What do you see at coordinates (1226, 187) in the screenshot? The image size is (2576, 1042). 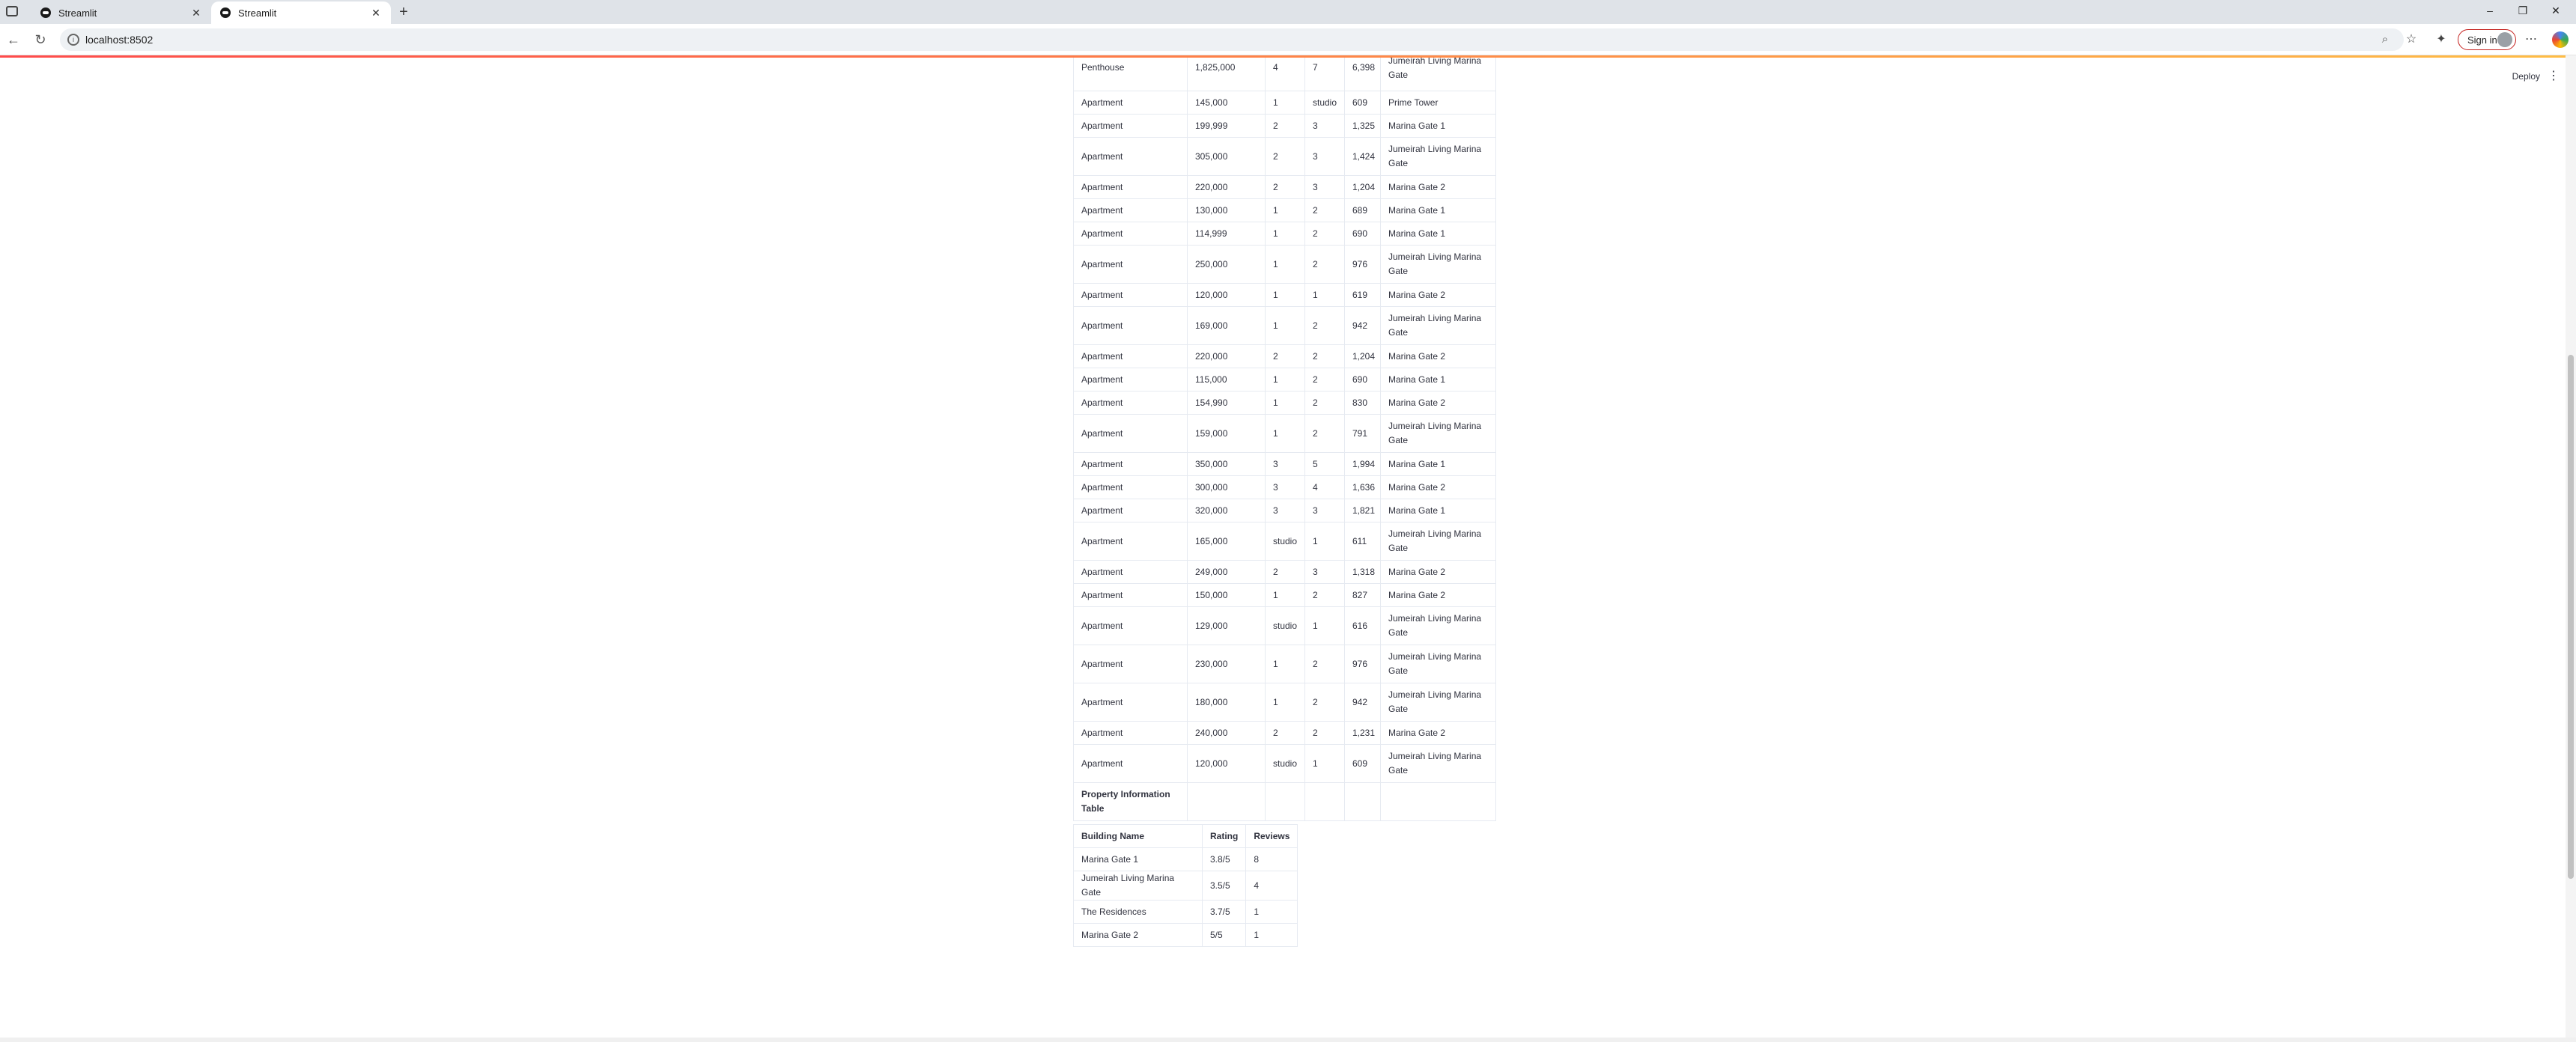 I see `price-cell: 220,000` at bounding box center [1226, 187].